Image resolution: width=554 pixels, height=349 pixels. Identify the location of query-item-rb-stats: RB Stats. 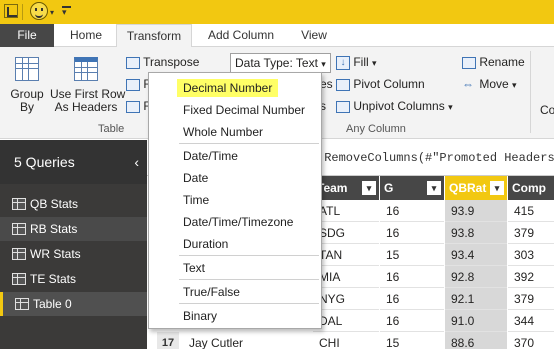
(73, 229).